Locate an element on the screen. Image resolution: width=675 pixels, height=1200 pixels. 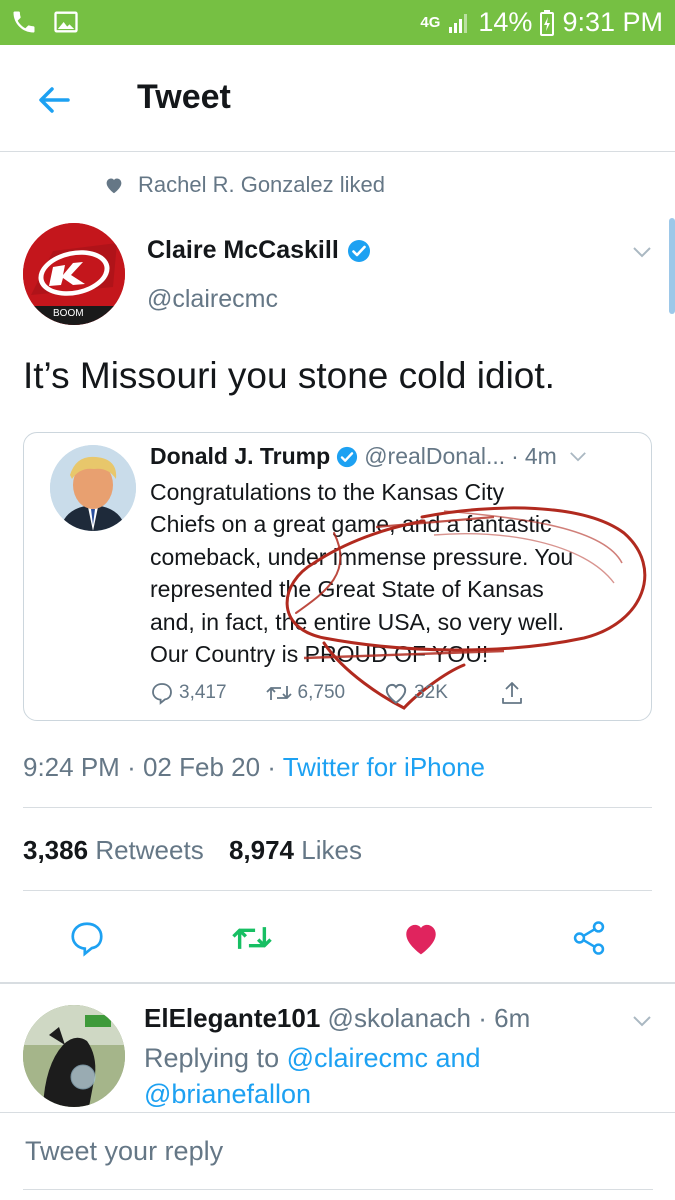
heart-outline-icon is located at coordinates (396, 693).